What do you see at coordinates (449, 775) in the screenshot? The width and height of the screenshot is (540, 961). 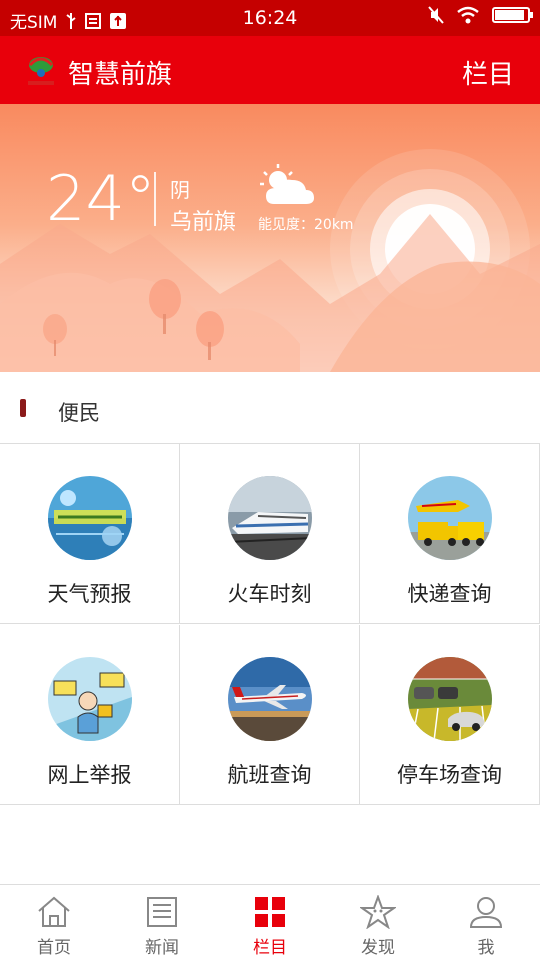 I see `service-label: 停车场查询` at bounding box center [449, 775].